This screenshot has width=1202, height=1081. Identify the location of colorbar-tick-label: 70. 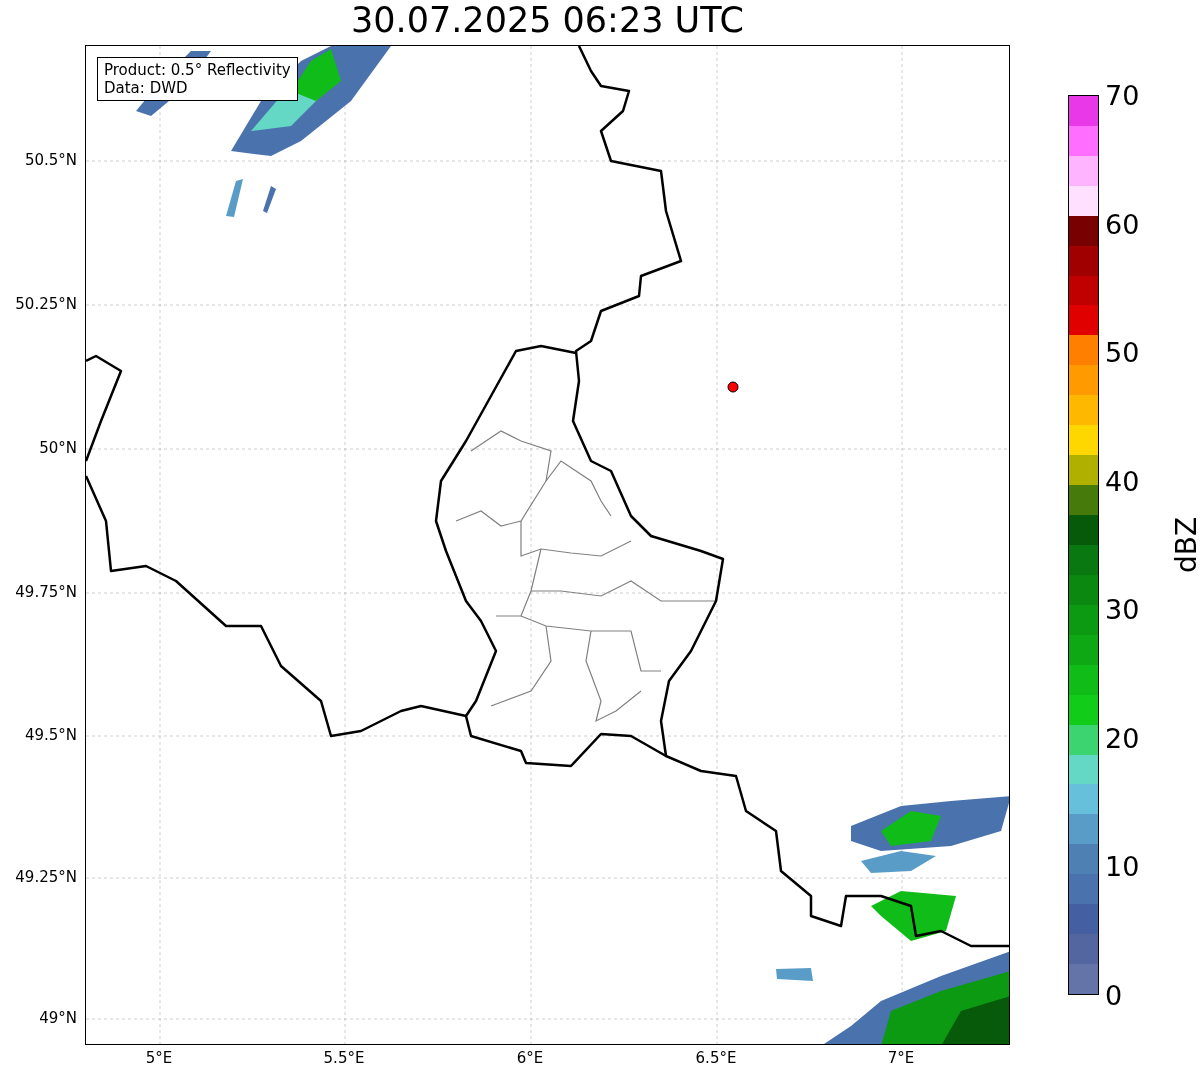
(1122, 95).